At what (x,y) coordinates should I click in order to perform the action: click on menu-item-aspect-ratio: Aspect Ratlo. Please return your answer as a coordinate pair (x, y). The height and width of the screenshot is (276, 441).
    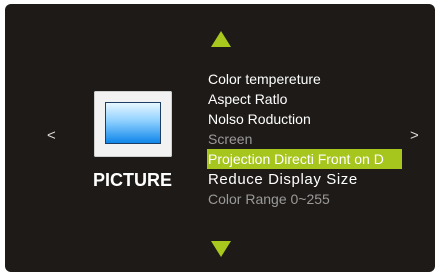
    Looking at the image, I should click on (305, 99).